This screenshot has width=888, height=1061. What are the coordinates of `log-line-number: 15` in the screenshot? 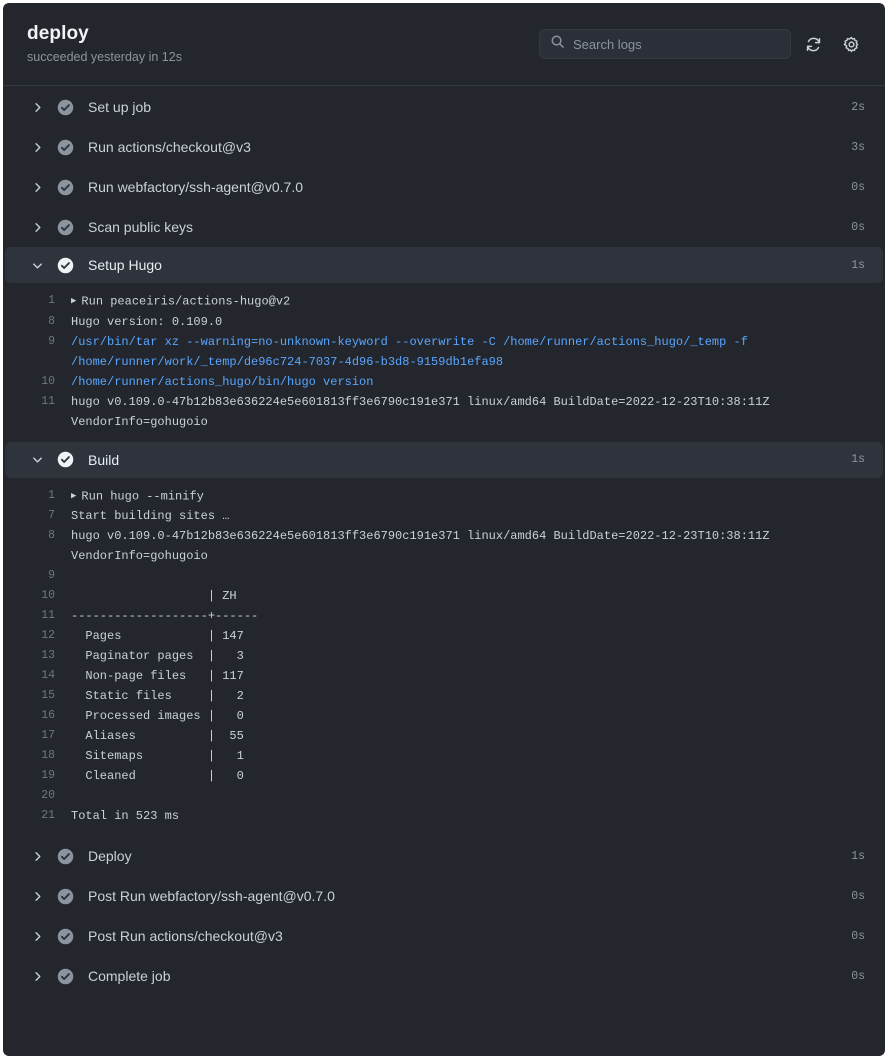 It's located at (48, 695).